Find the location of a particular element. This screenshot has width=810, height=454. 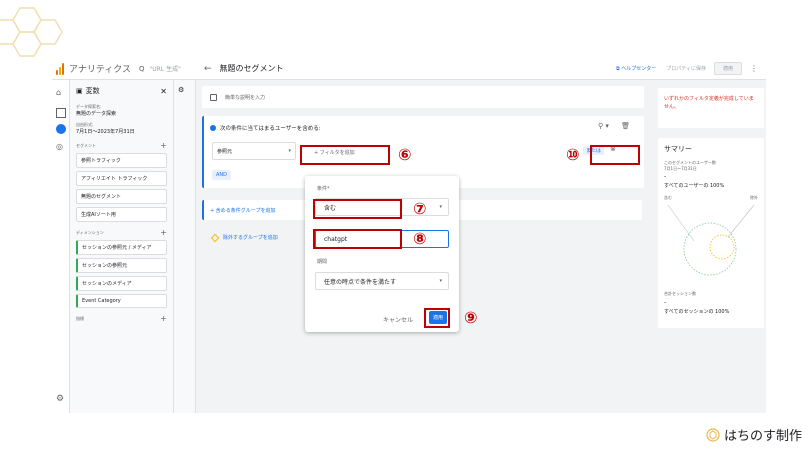

exclude-group-label: 除外するグループを追加 is located at coordinates (250, 238).